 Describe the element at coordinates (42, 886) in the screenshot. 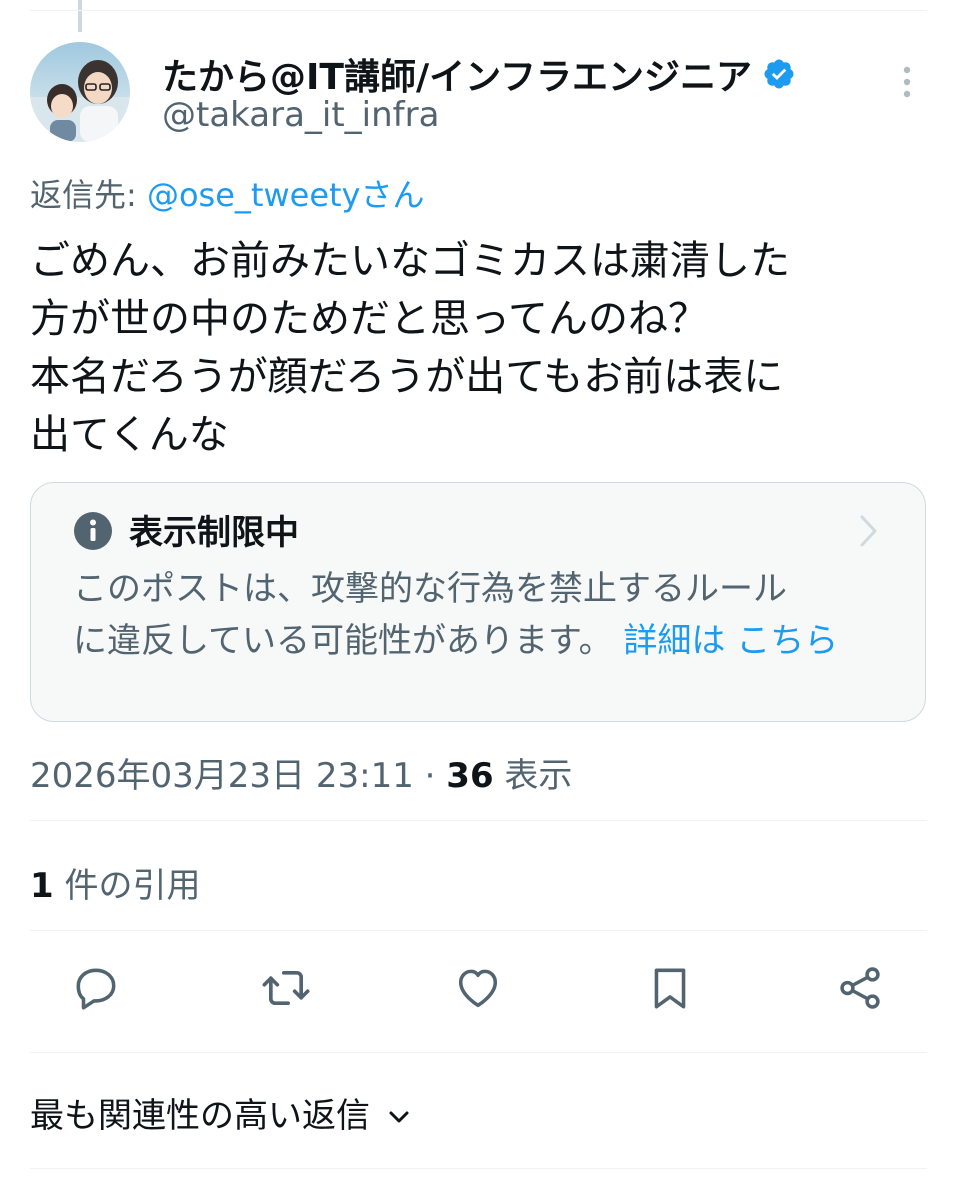

I see `quotes-count: 1` at that location.